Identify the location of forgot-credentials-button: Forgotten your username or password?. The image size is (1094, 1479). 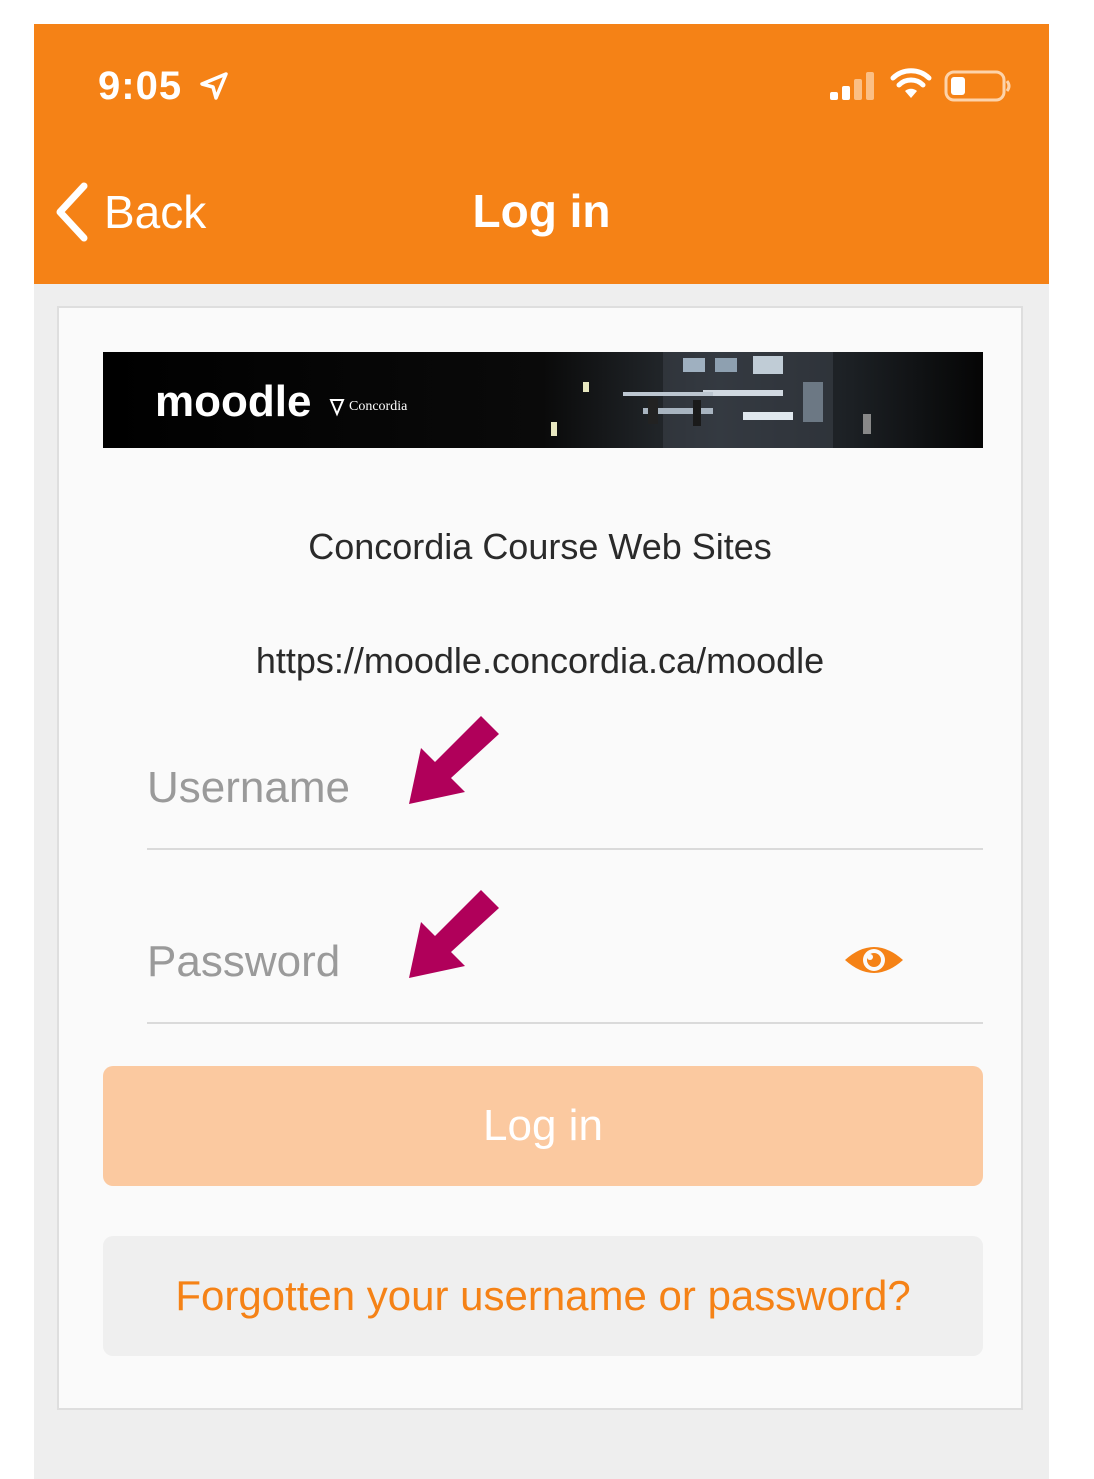
(543, 1296).